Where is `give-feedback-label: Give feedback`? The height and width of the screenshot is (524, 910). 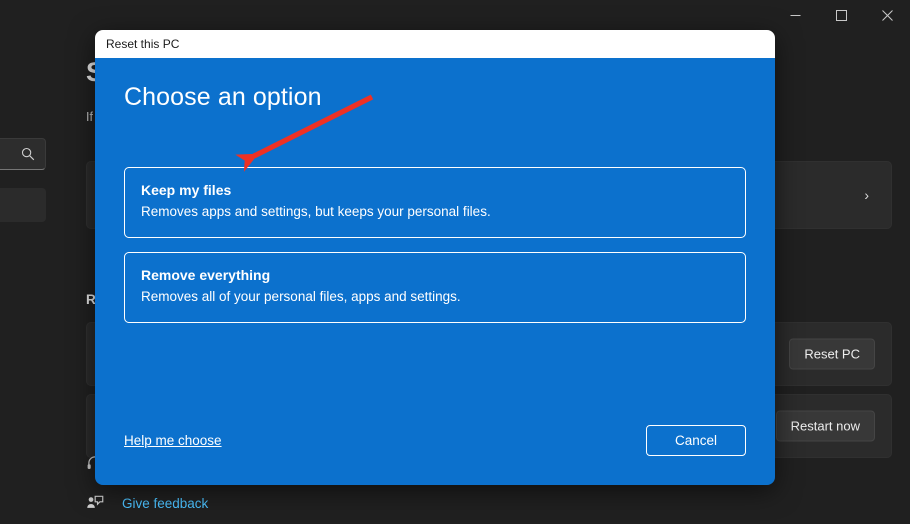 give-feedback-label: Give feedback is located at coordinates (165, 503).